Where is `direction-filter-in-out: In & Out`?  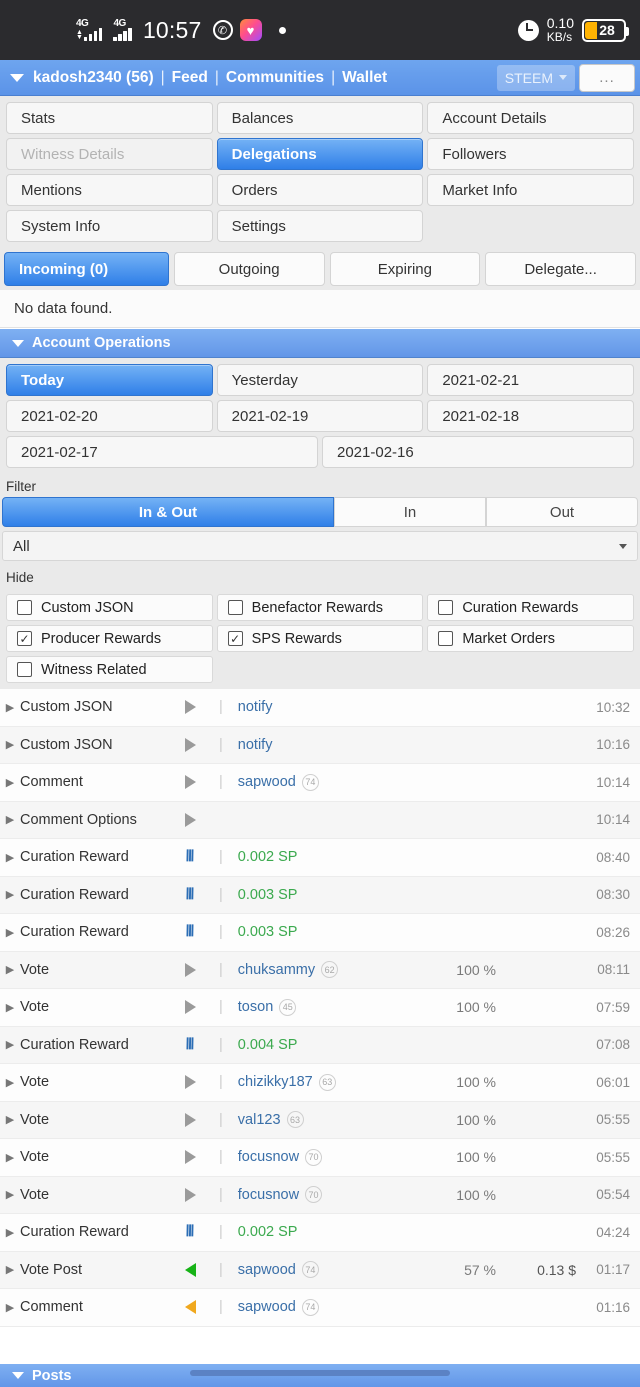
direction-filter-in-out: In & Out is located at coordinates (168, 512).